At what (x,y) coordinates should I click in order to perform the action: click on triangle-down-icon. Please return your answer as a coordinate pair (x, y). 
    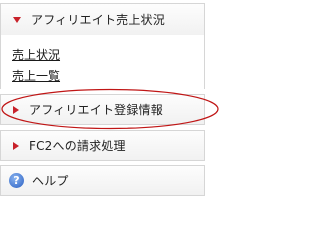
    Looking at the image, I should click on (17, 19).